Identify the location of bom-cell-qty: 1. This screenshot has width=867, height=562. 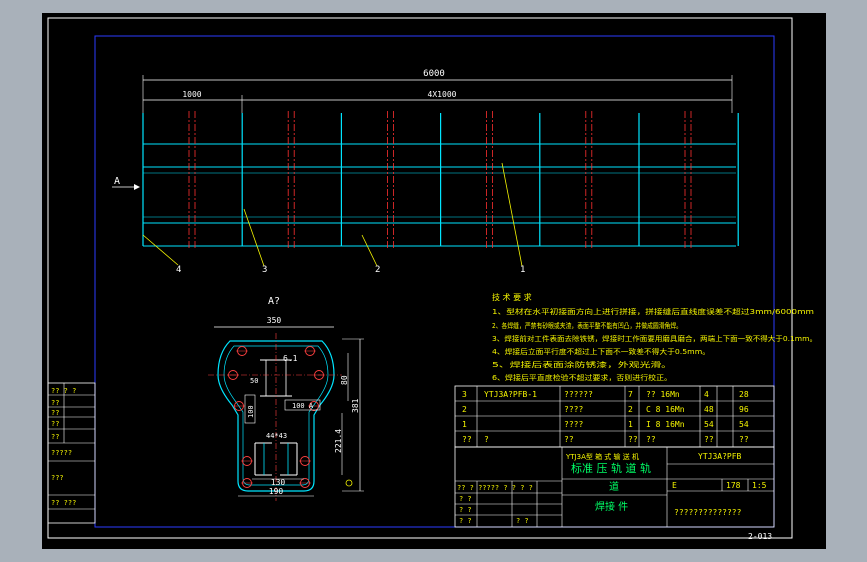
(630, 424).